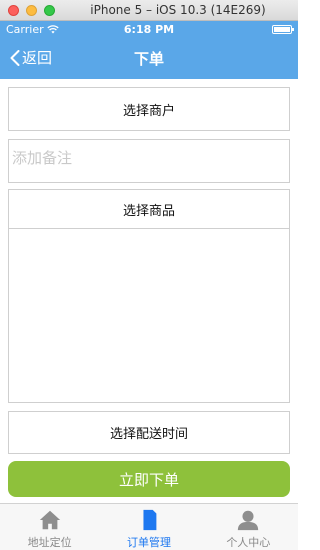 This screenshot has width=320, height=550. I want to click on tab-bar: 地址定位 订单管理 个人中心, so click(149, 526).